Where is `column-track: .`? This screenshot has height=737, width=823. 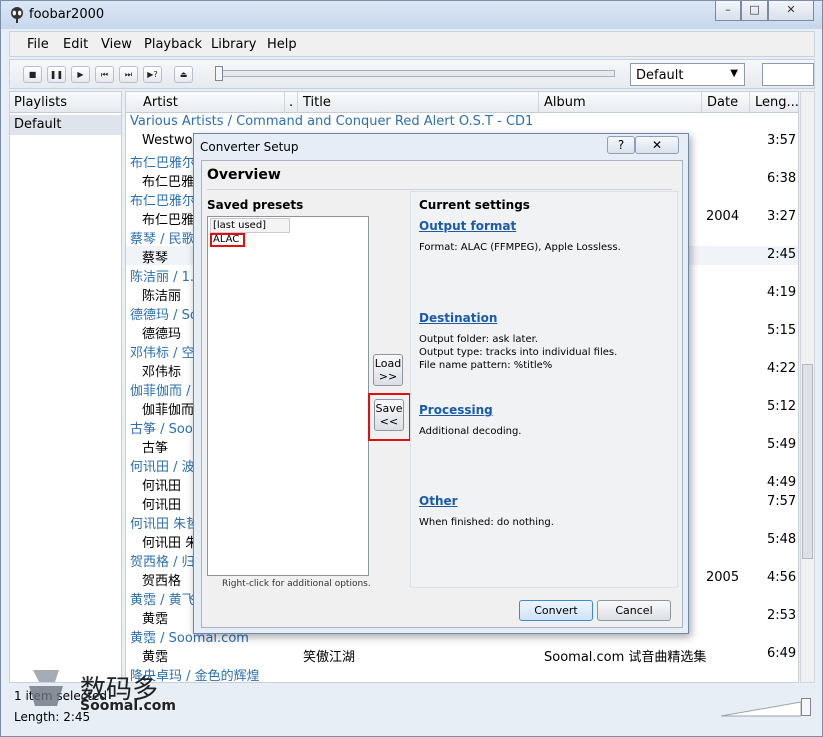
column-track: . is located at coordinates (291, 102).